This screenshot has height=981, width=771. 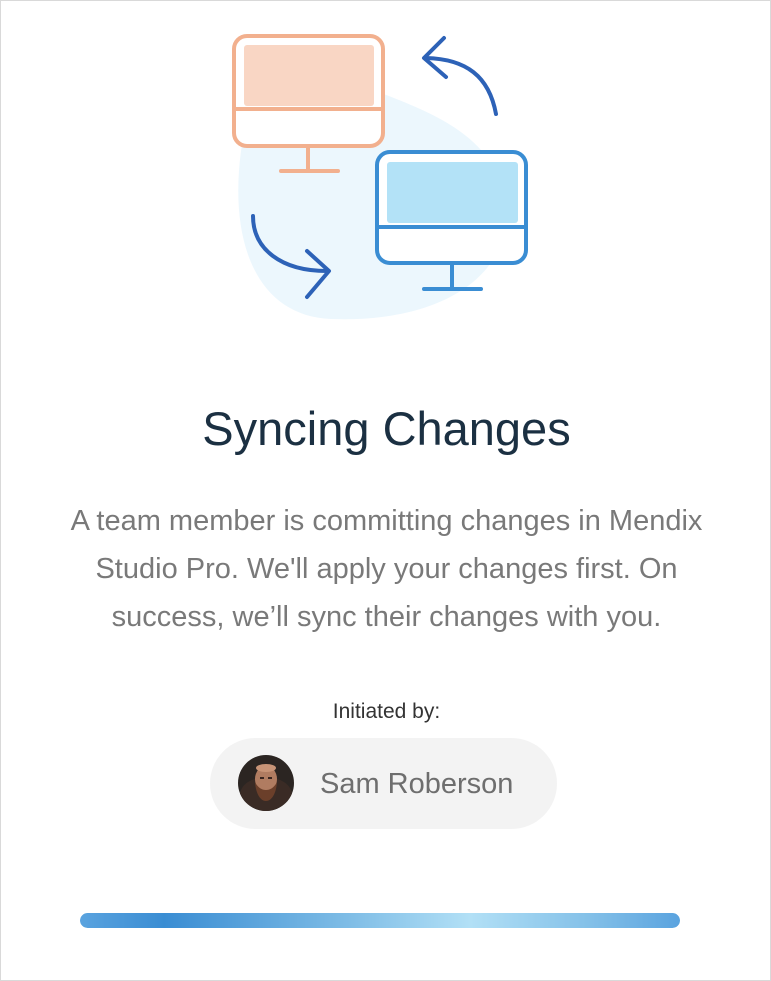 What do you see at coordinates (417, 784) in the screenshot?
I see `user-name: Sam Roberson` at bounding box center [417, 784].